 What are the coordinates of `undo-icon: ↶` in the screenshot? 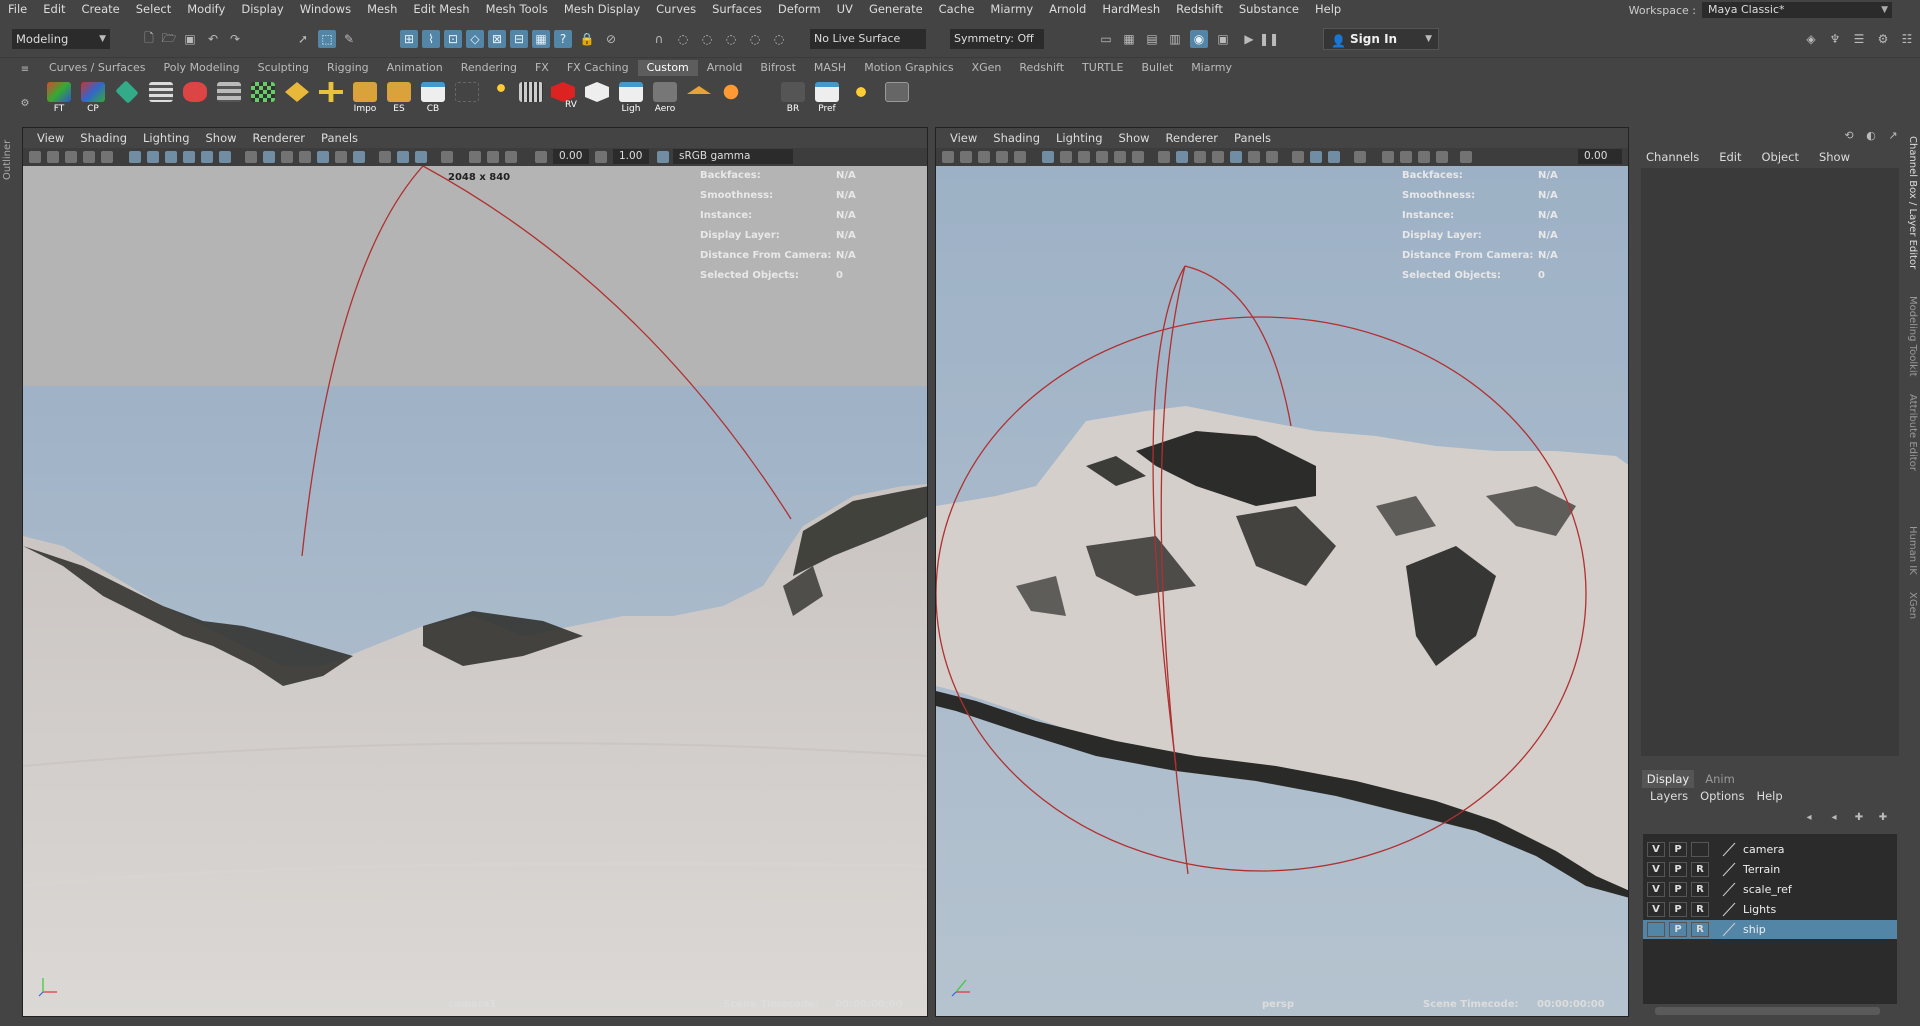 It's located at (213, 39).